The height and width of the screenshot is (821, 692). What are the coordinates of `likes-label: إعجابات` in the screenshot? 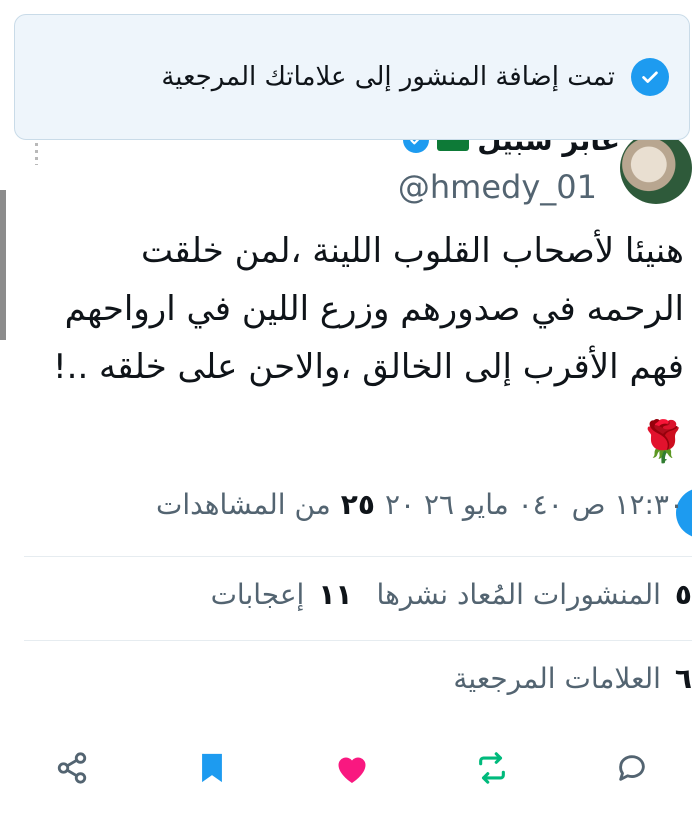 It's located at (258, 594).